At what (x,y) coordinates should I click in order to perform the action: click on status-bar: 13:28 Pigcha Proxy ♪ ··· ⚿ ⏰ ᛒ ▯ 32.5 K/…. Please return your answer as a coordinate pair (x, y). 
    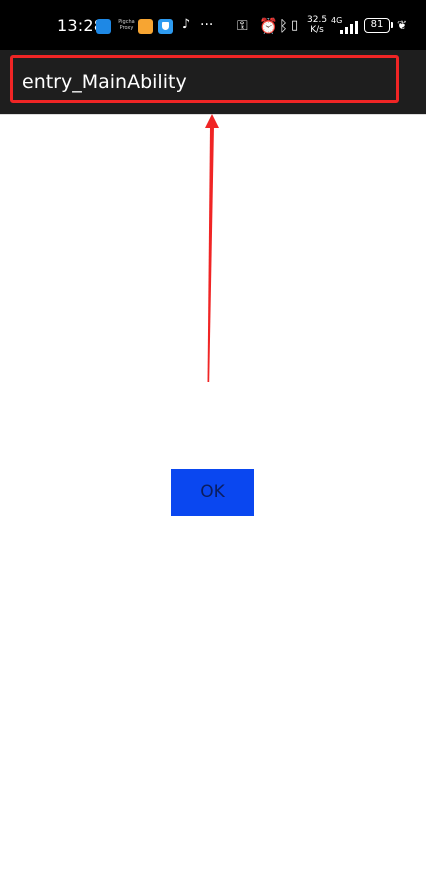
    Looking at the image, I should click on (213, 25).